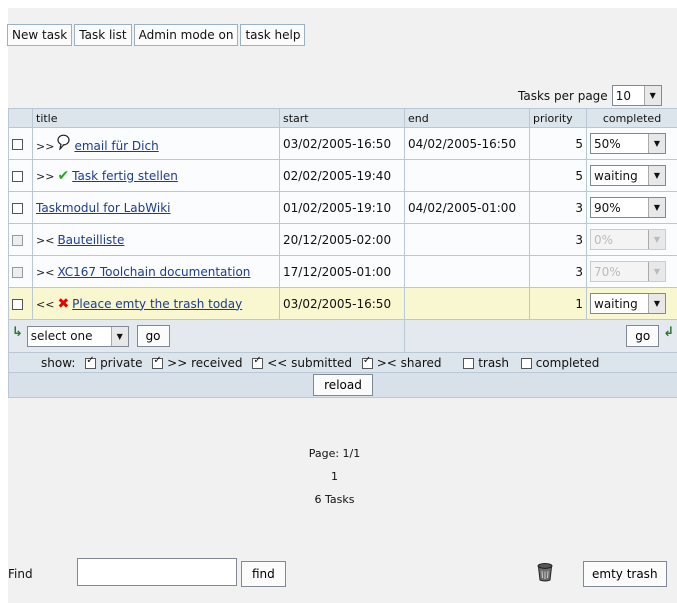  I want to click on red-x-icon: ✖, so click(63, 303).